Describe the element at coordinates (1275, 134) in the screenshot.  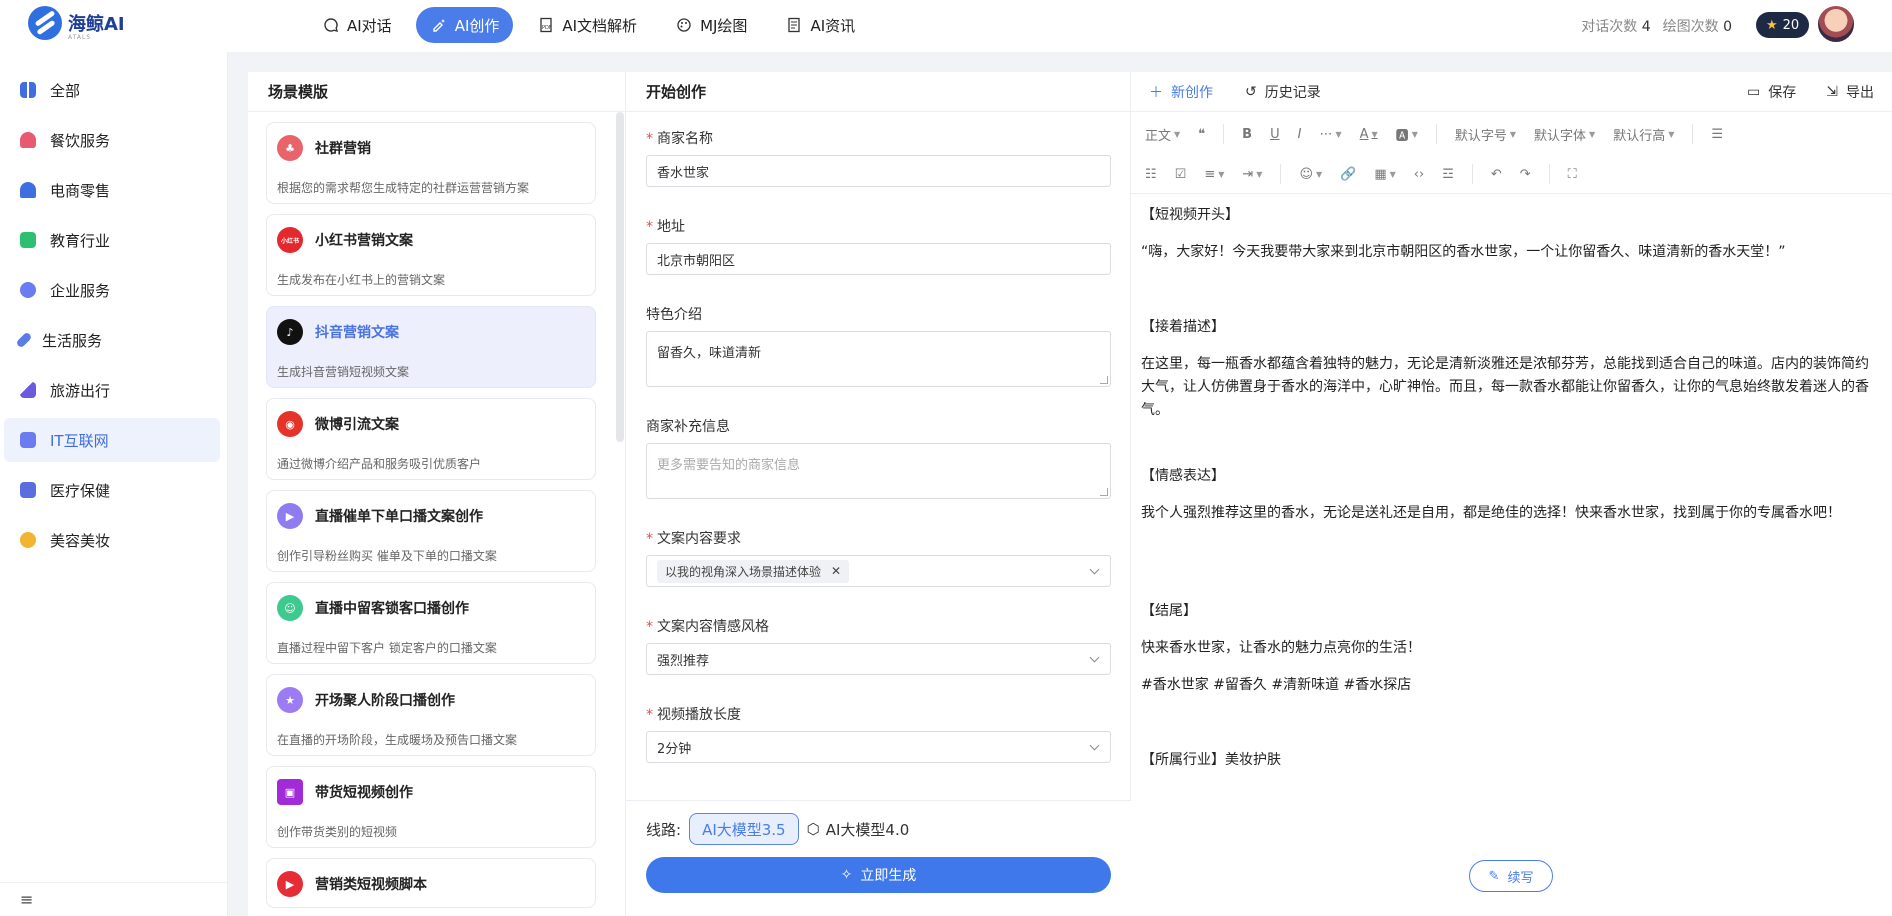
I see `underline-icon: U` at that location.